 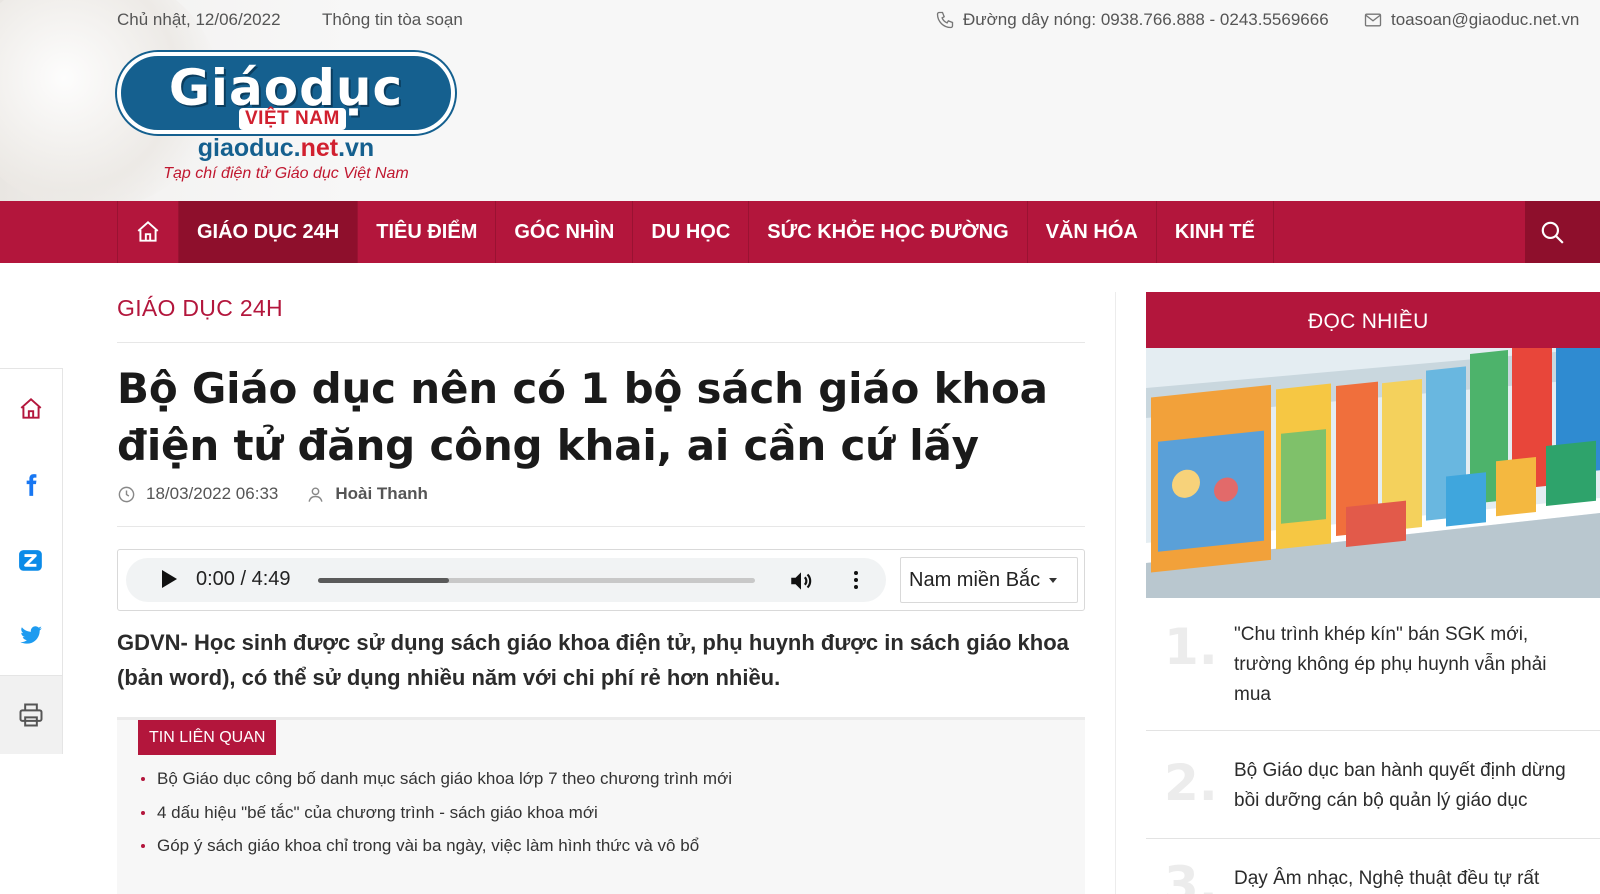 What do you see at coordinates (200, 308) in the screenshot?
I see `article-category: GIÁO DỤC 24H` at bounding box center [200, 308].